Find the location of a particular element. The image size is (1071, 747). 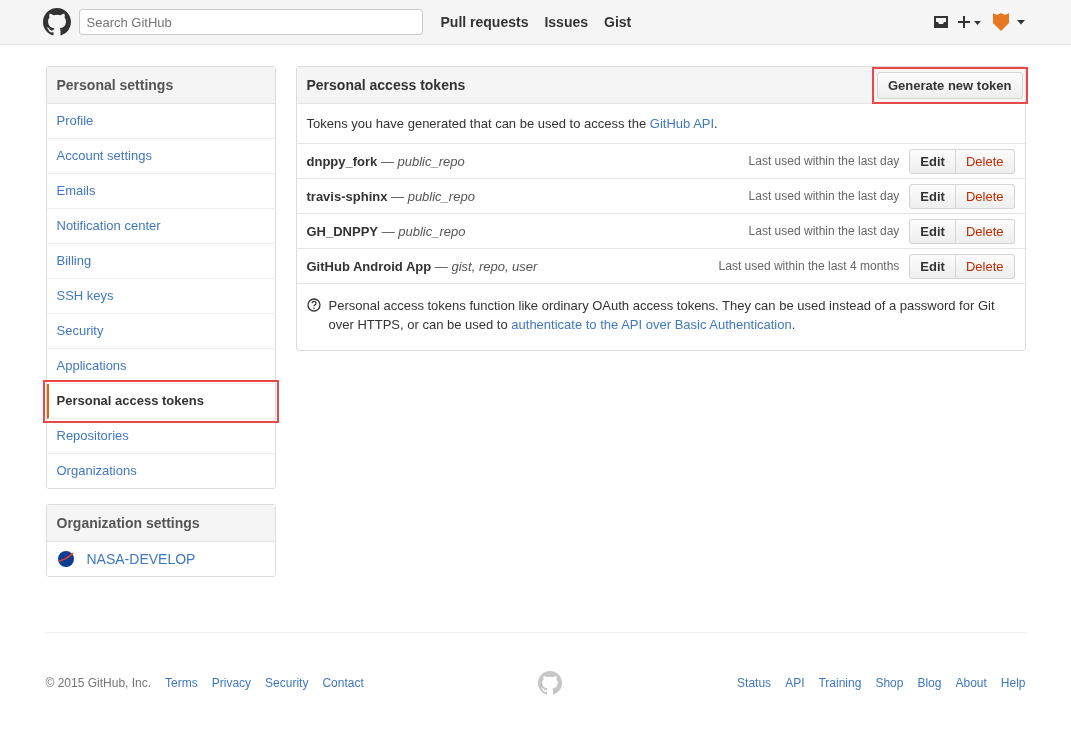

github-logo-icon is located at coordinates (56, 22).